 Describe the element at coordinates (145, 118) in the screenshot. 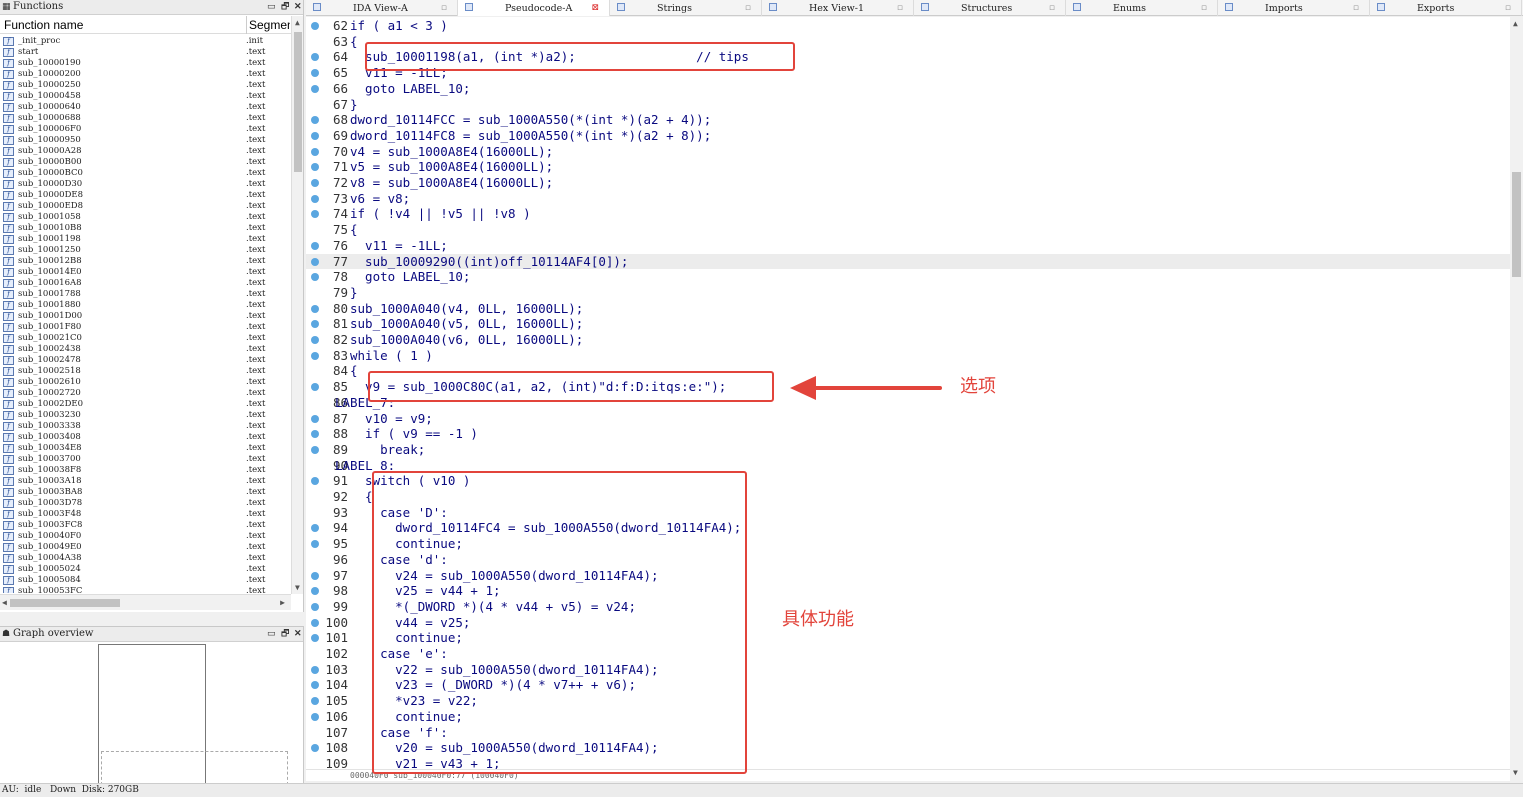

I see `function-row: f sub_10000688 .text` at that location.